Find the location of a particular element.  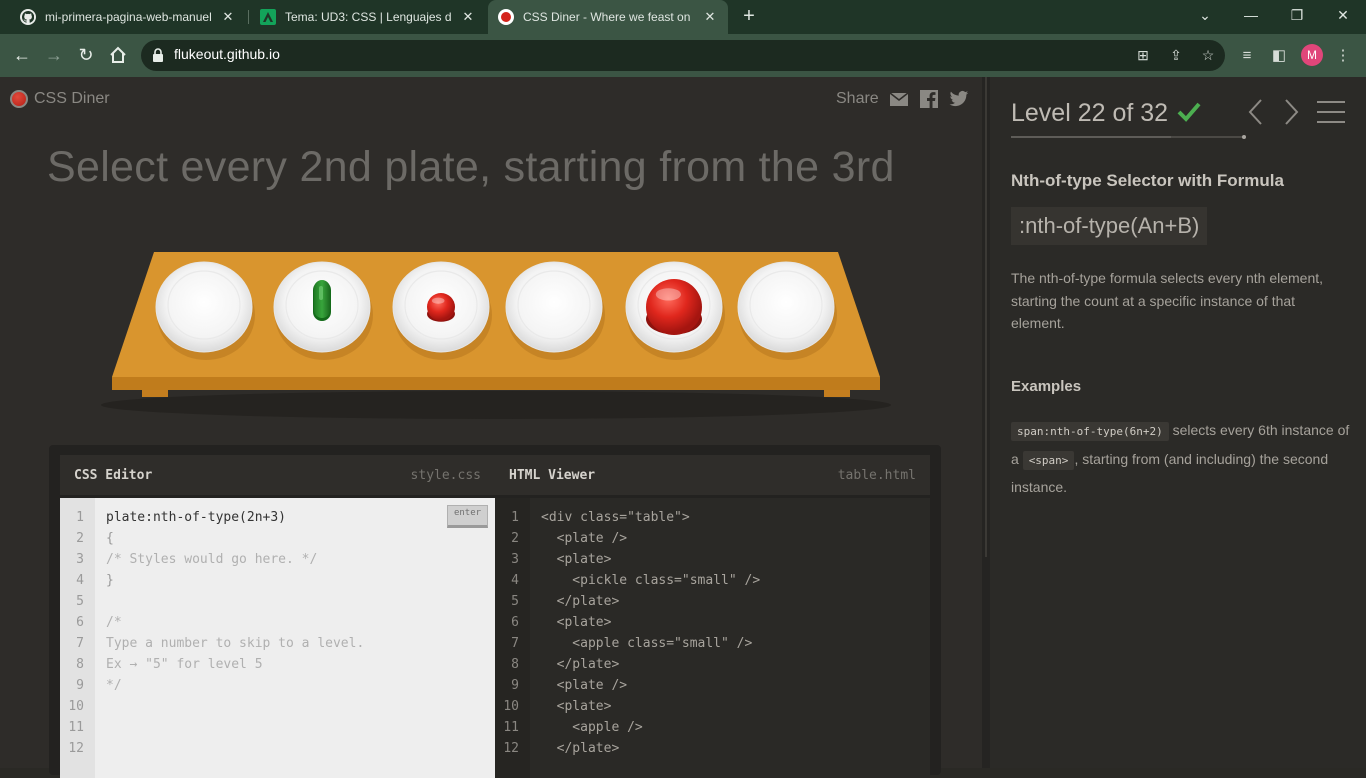

checkmark-icon is located at coordinates (1189, 112).